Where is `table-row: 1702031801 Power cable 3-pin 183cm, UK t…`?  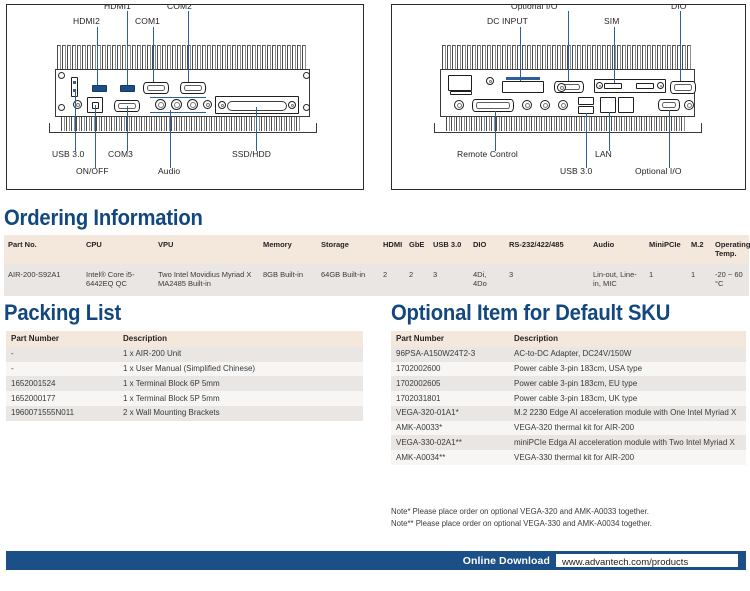 table-row: 1702031801 Power cable 3-pin 183cm, UK t… is located at coordinates (568, 398).